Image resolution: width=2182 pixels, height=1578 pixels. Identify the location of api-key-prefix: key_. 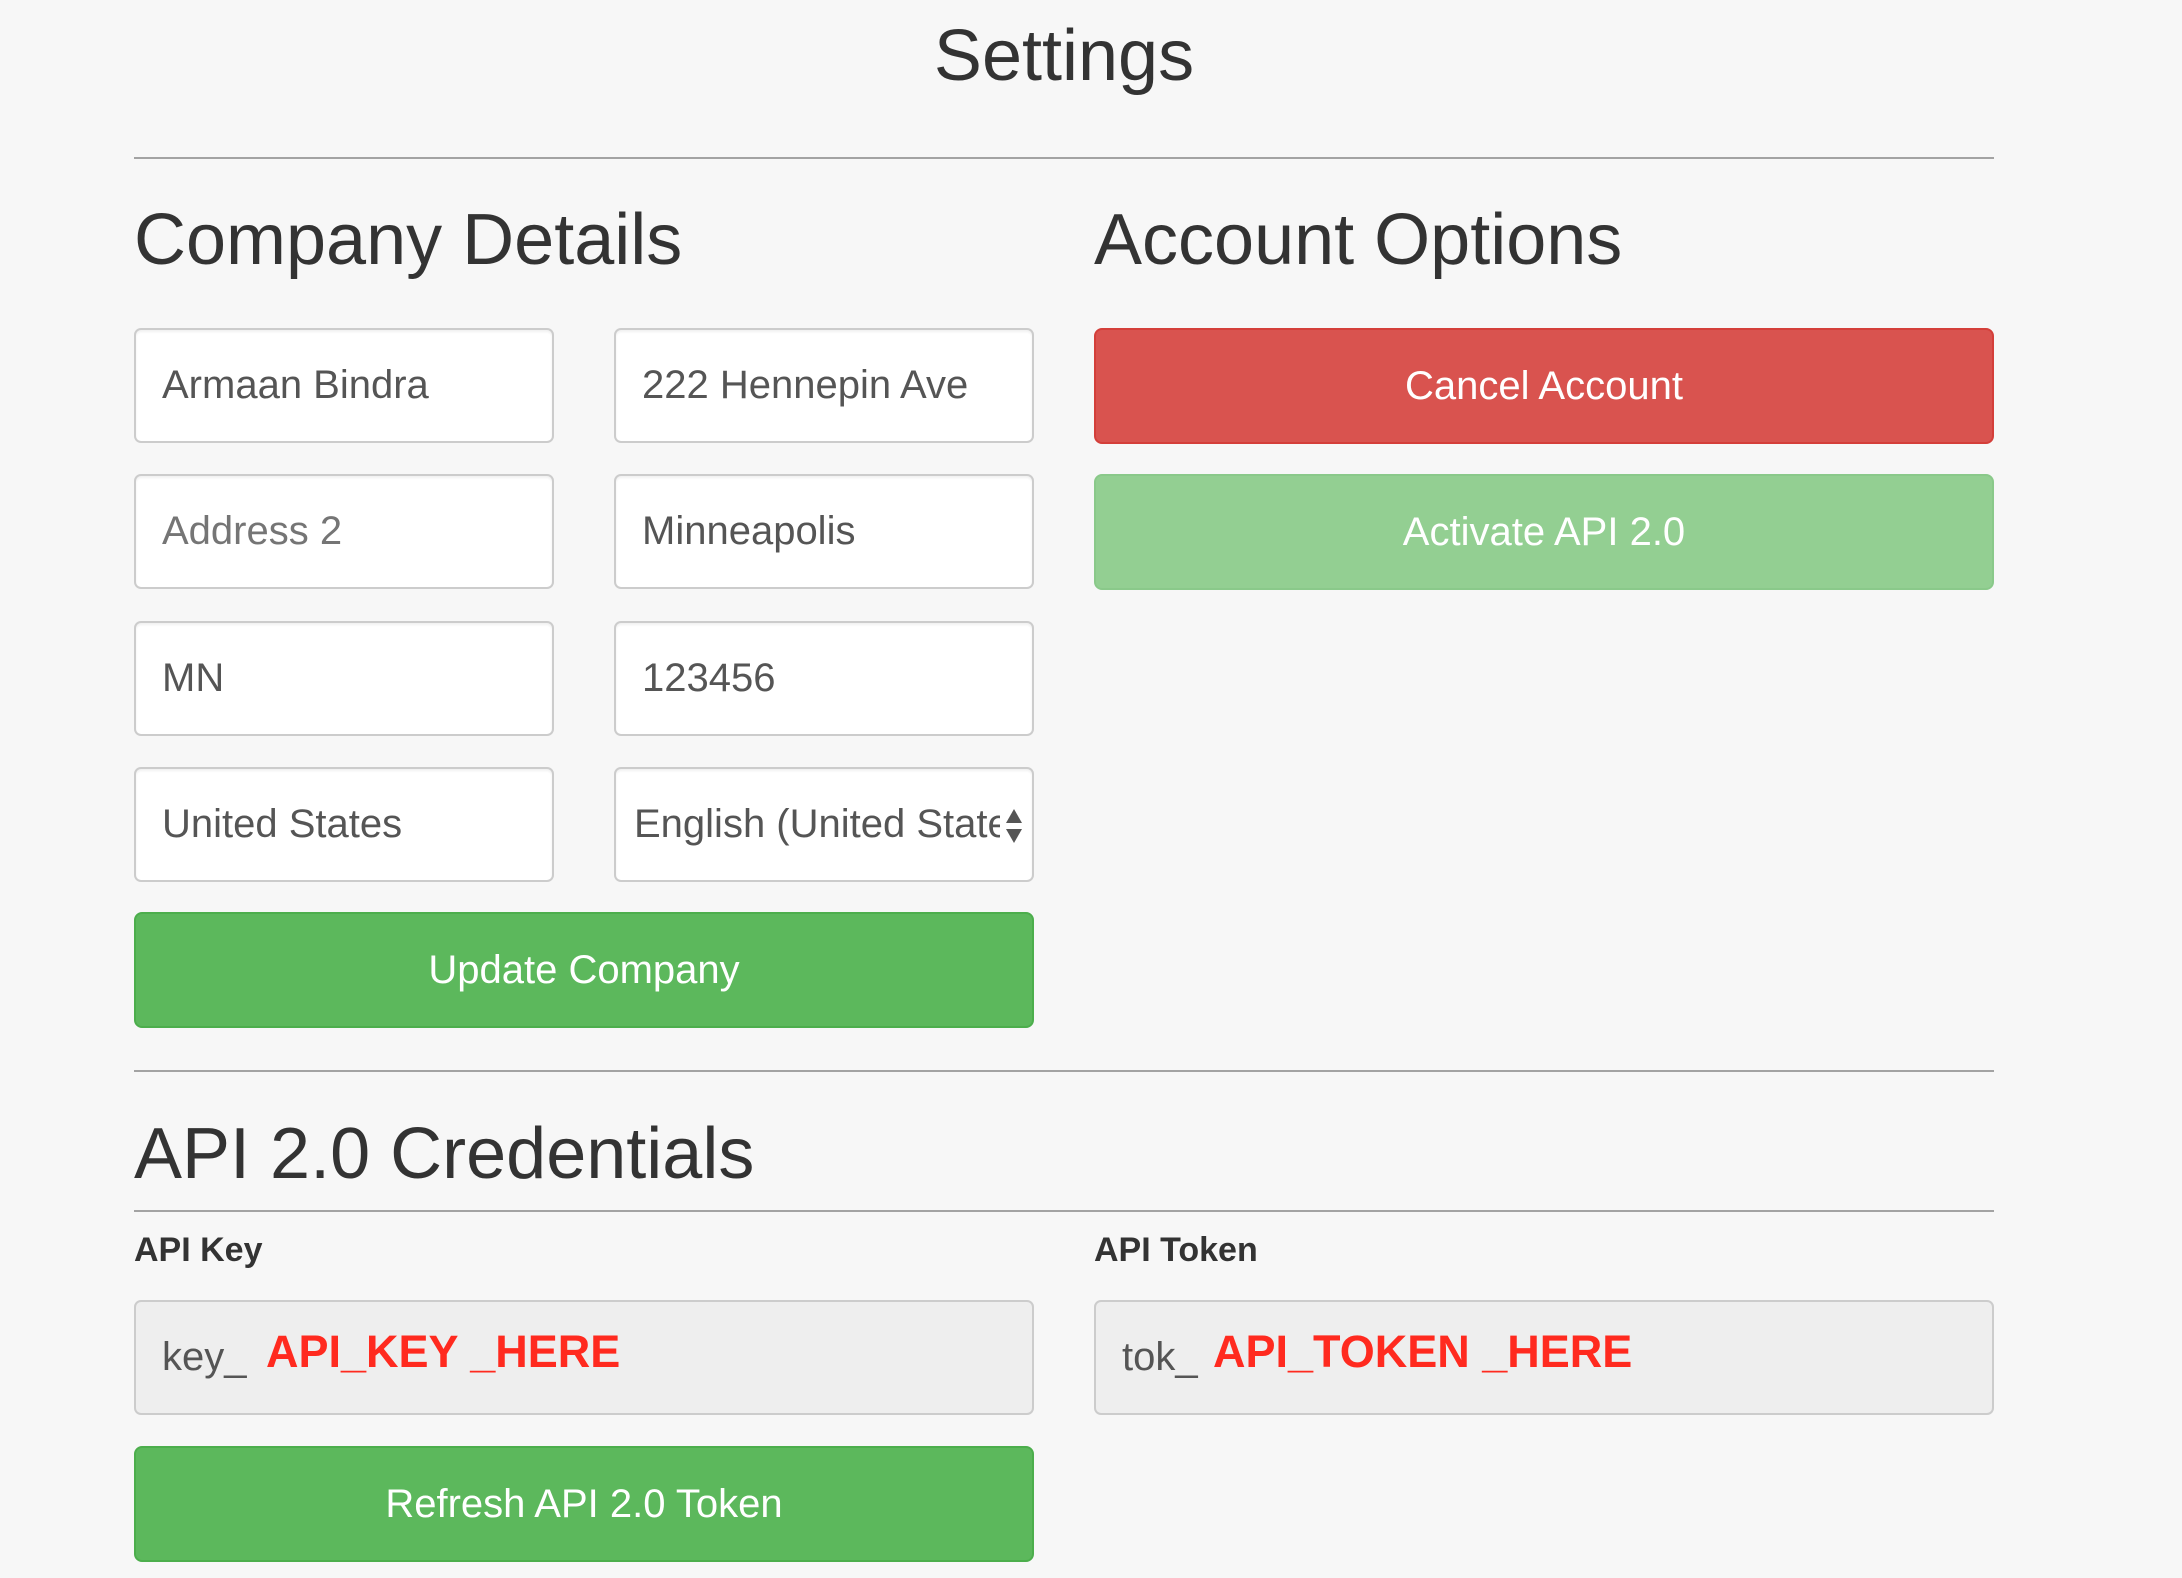
(204, 1357).